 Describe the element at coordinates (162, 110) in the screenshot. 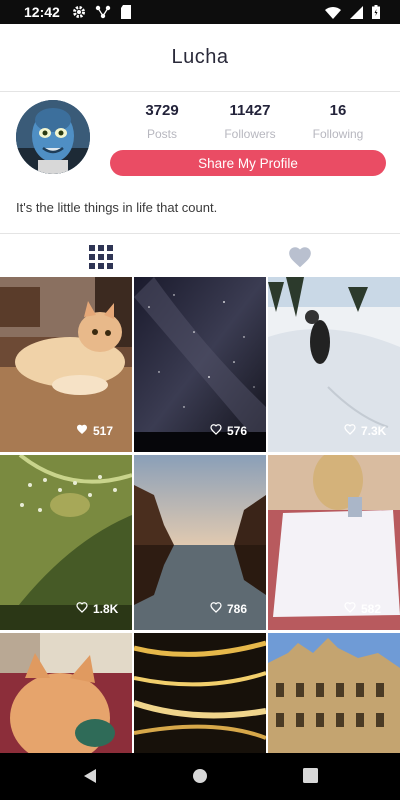

I see `stat-value: 3729` at that location.